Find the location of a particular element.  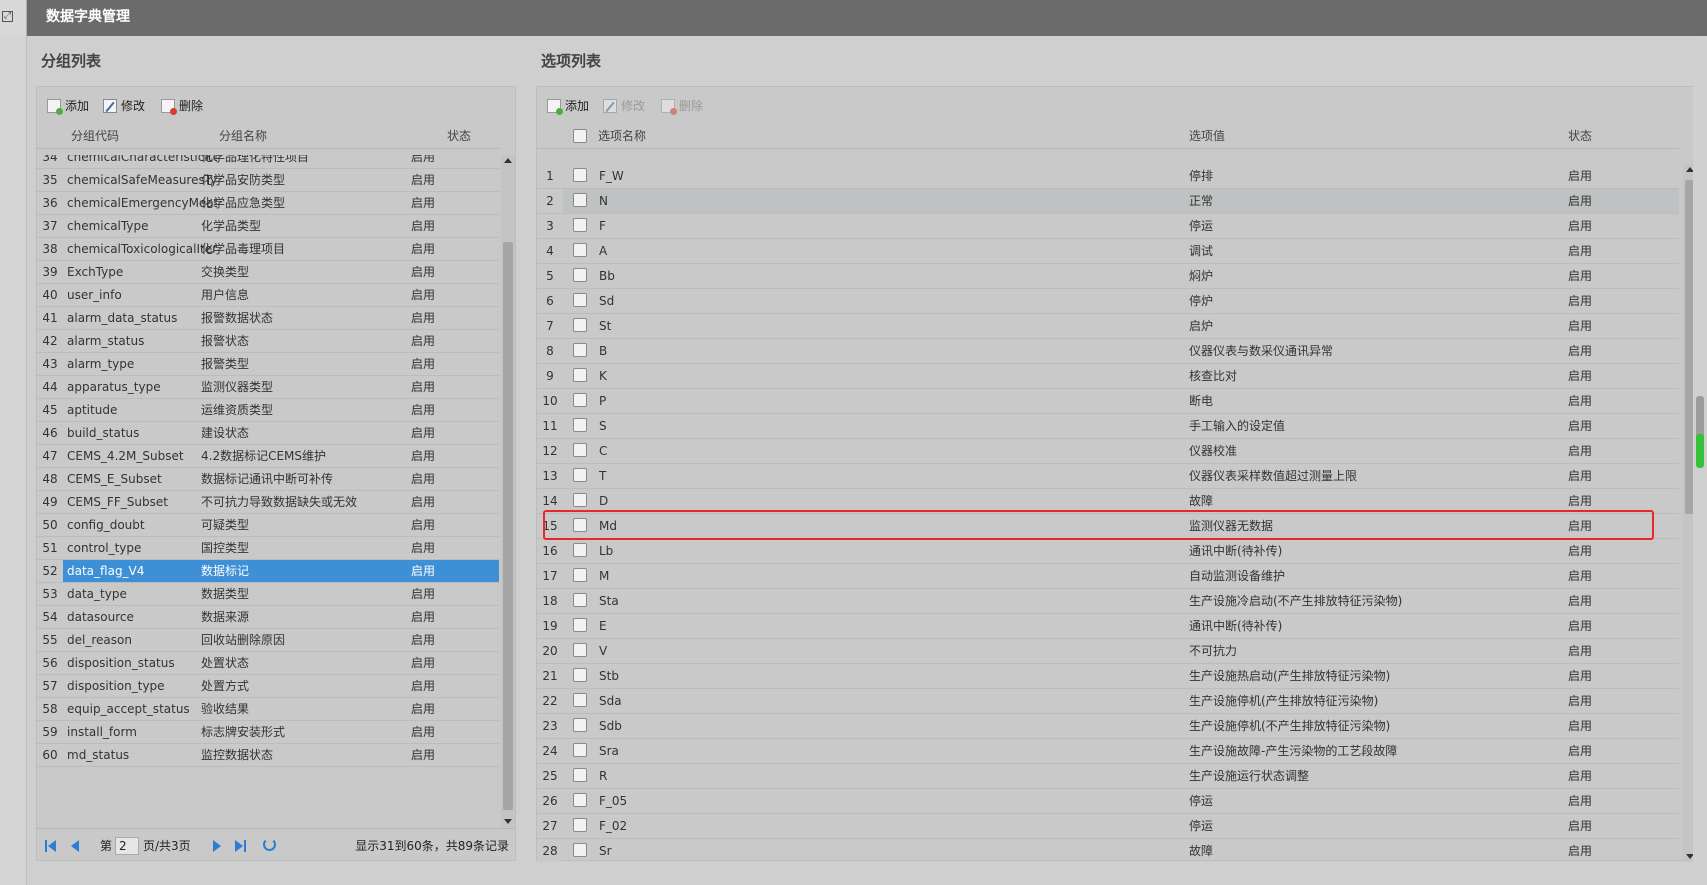

group-row: 52 data_flag_V4 数据标记 启用 is located at coordinates (268, 571).